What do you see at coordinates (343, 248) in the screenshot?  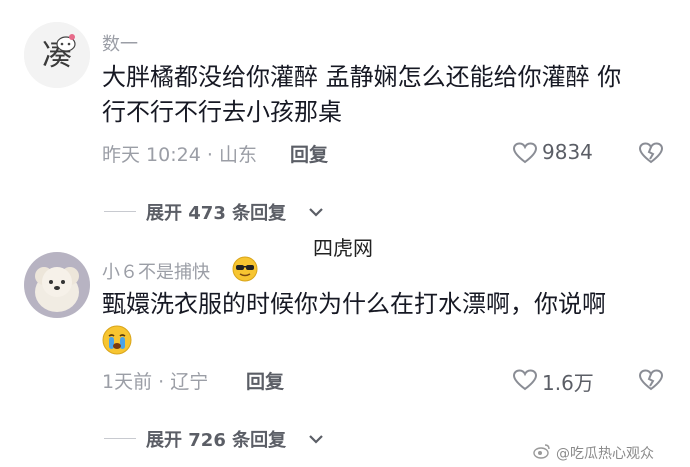 I see `site-watermark: 四虎网` at bounding box center [343, 248].